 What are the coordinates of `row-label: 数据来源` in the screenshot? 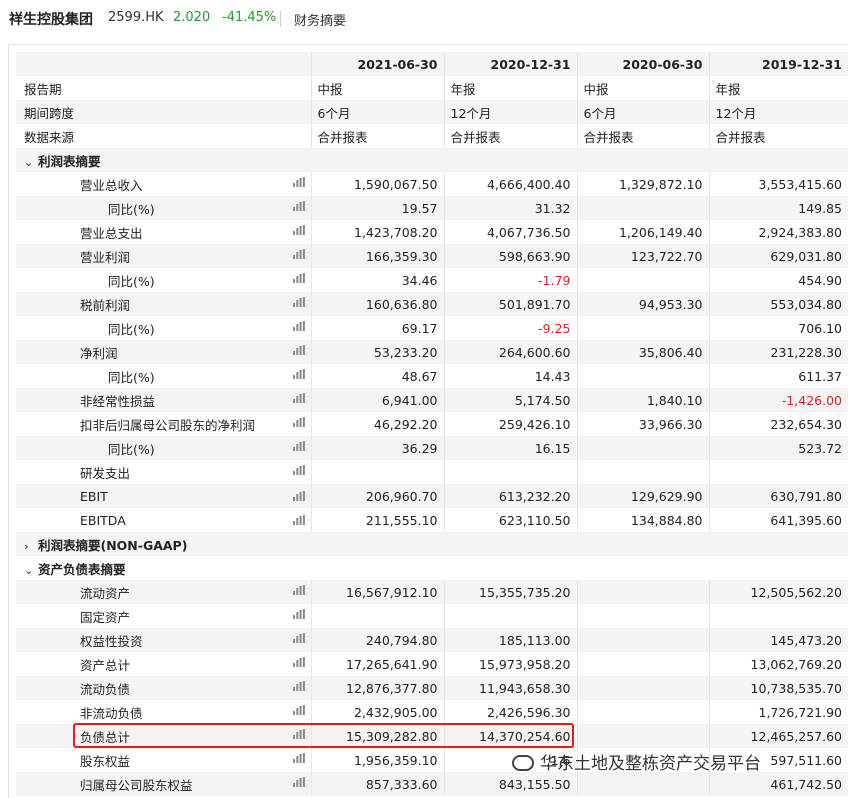 It's located at (164, 136).